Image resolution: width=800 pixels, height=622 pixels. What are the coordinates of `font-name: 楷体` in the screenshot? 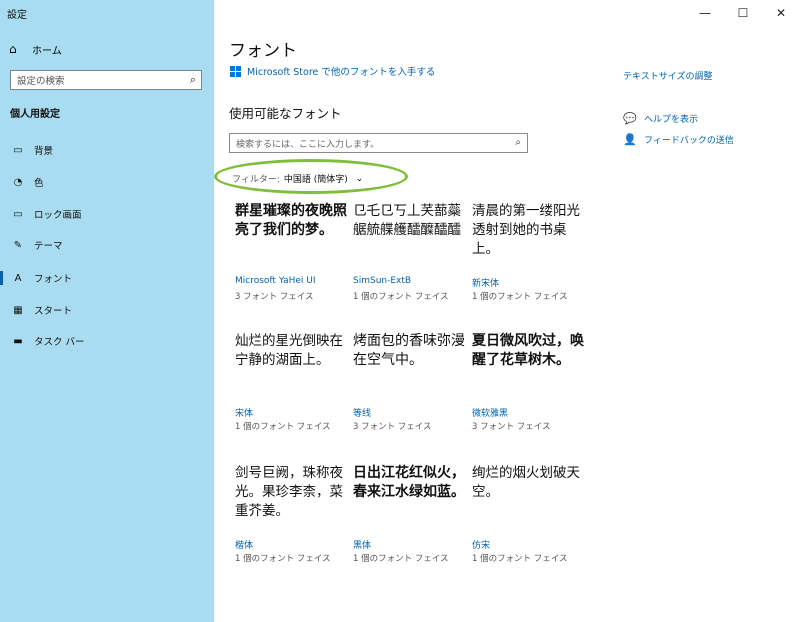 It's located at (244, 546).